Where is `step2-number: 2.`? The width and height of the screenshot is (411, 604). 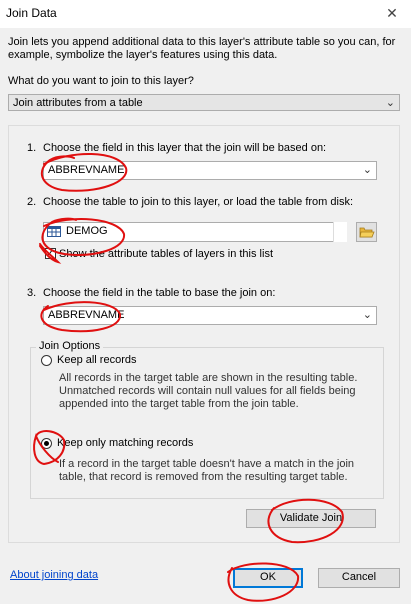
step2-number: 2. is located at coordinates (32, 202).